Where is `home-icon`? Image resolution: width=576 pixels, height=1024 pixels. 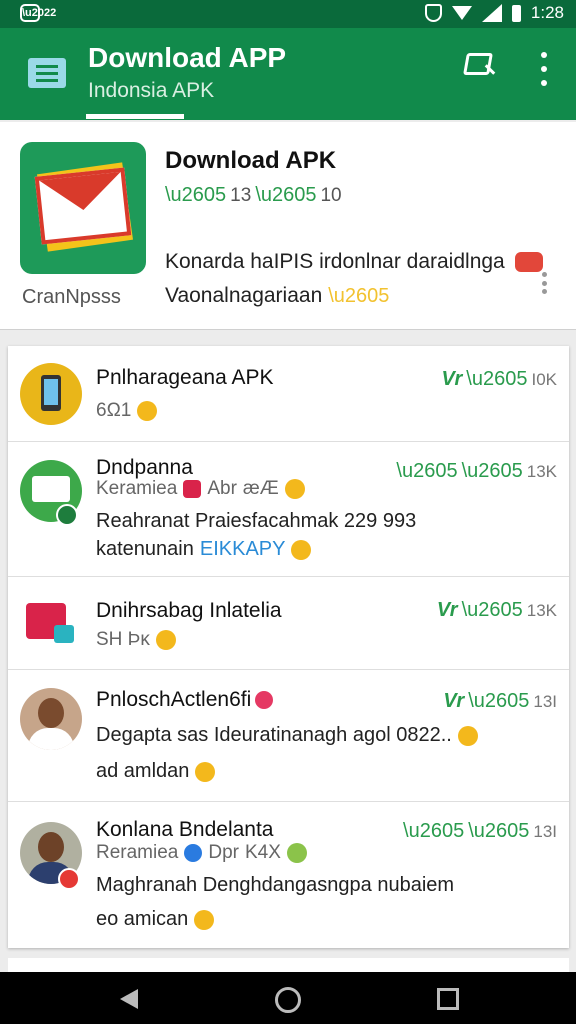 home-icon is located at coordinates (288, 1000).